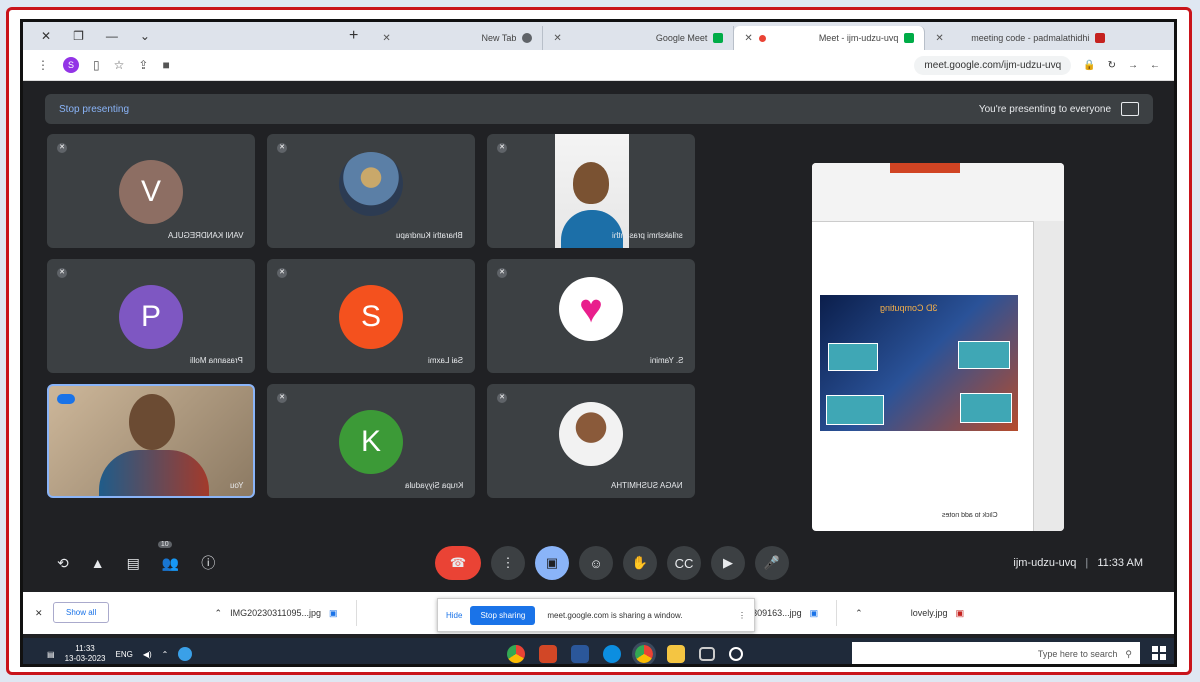 The width and height of the screenshot is (1200, 682). Describe the element at coordinates (208, 563) in the screenshot. I see `info-icon: ⓘ` at that location.